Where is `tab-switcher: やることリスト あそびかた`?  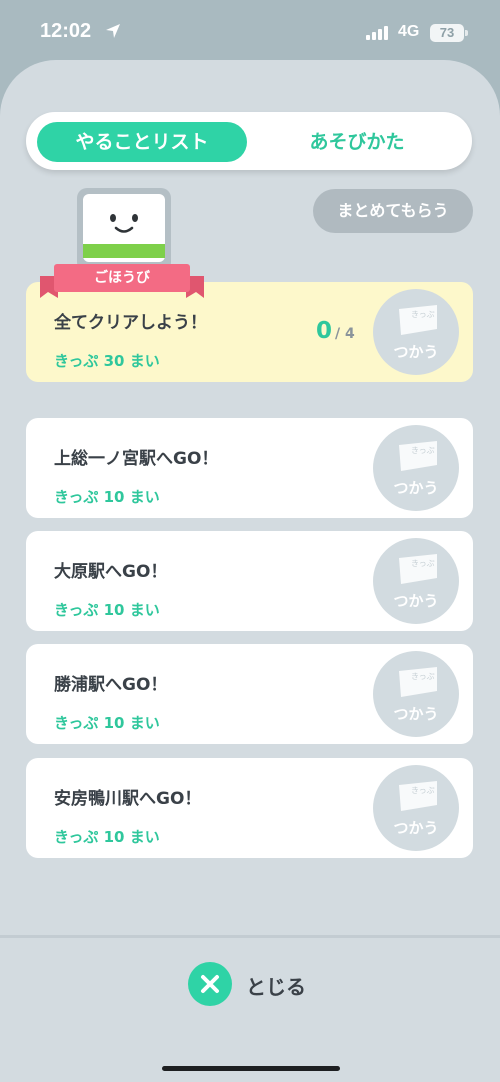 tab-switcher: やることリスト あそびかた is located at coordinates (249, 141).